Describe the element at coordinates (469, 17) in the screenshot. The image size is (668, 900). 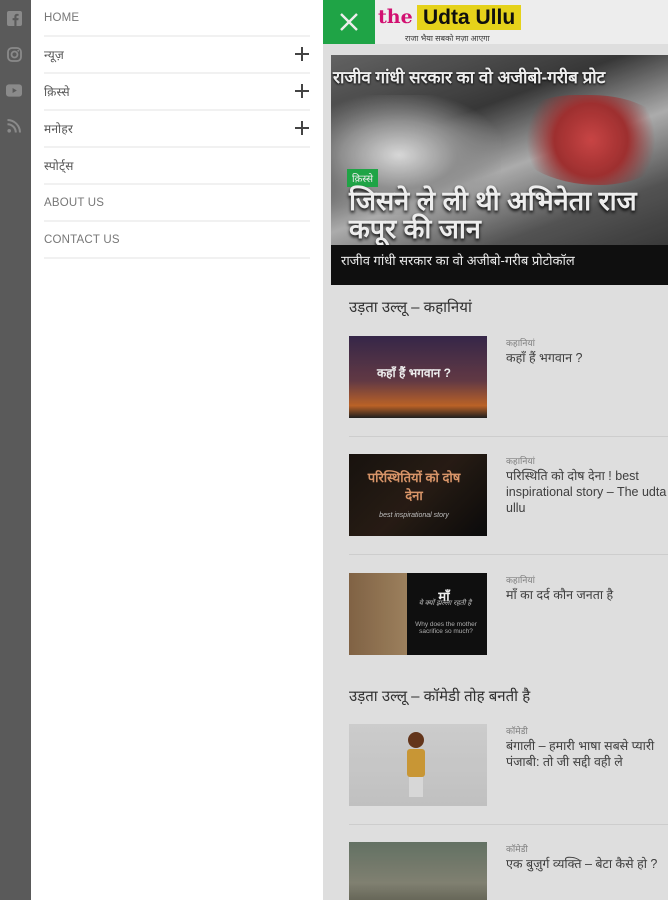
I see `logo-name: Udta Ullu` at that location.